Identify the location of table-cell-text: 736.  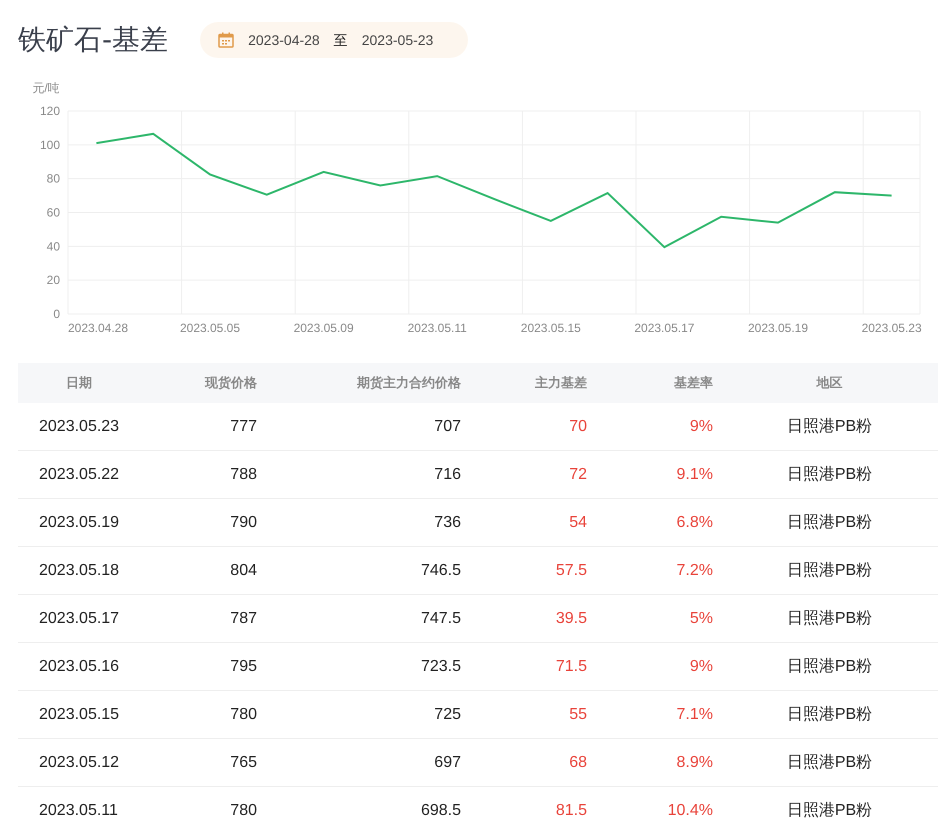
(447, 522).